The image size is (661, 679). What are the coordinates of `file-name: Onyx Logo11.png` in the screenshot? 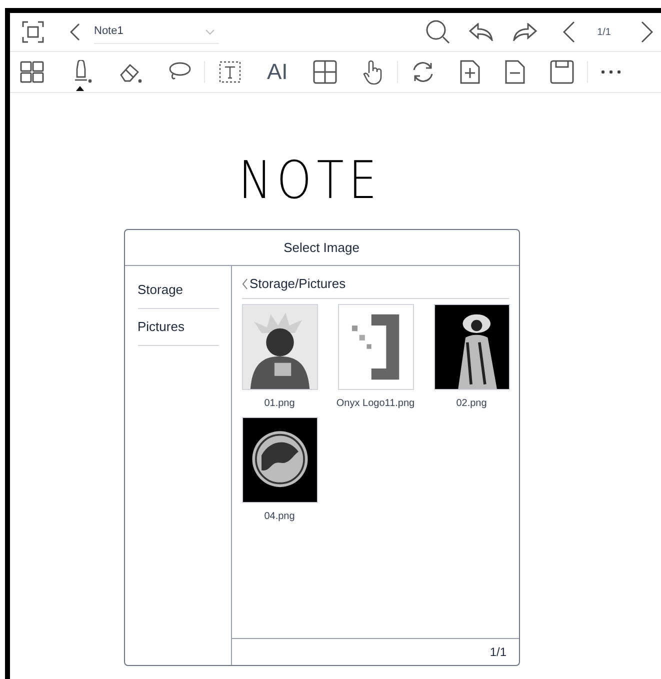 It's located at (375, 403).